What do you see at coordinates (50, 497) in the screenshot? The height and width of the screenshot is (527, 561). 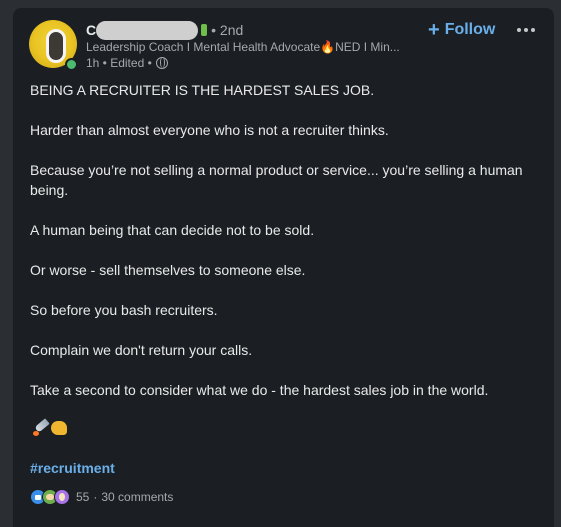 I see `reactions-summary` at bounding box center [50, 497].